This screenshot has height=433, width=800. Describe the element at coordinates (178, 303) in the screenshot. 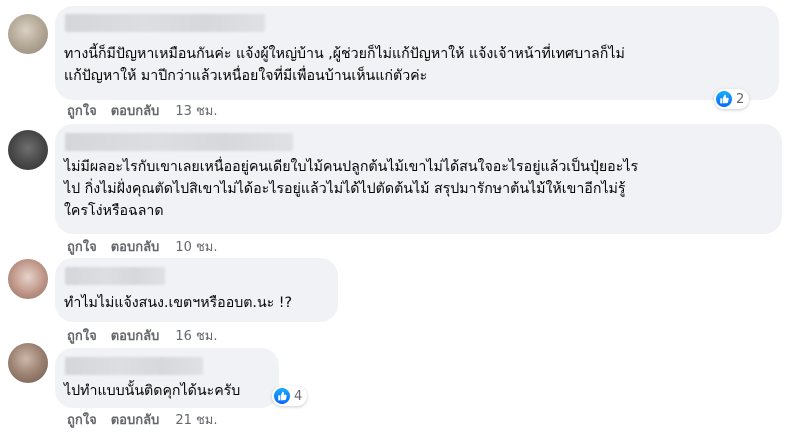

I see `comment-text-line: ทำไมไม่แจ้งสนง.เขตฯหรืออบต.นะ !?` at that location.